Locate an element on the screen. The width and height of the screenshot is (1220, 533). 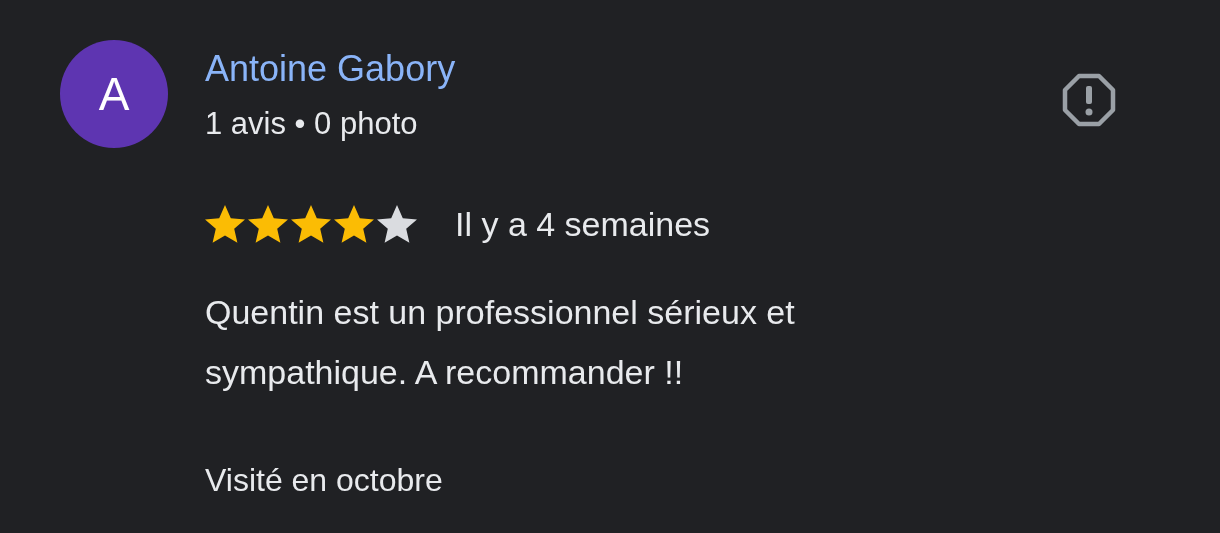
review-date: Il y a 4 semaines is located at coordinates (583, 224).